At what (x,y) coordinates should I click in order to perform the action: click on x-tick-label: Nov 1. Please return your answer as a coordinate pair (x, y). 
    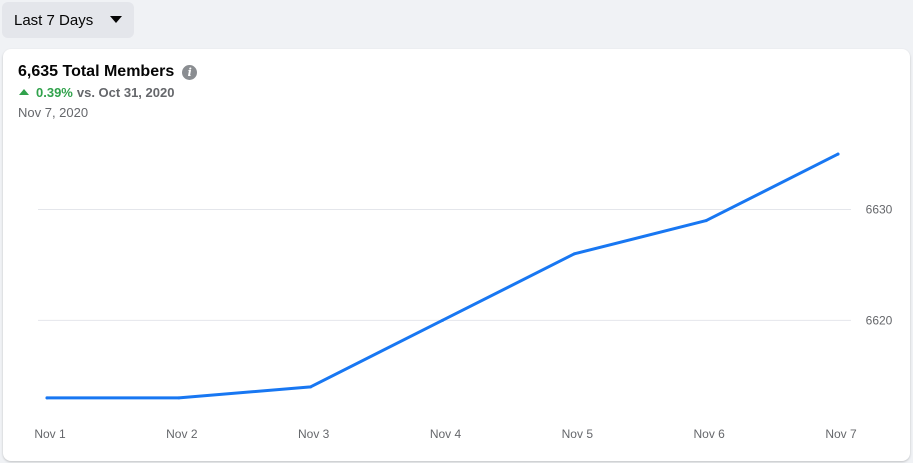
    Looking at the image, I should click on (50, 434).